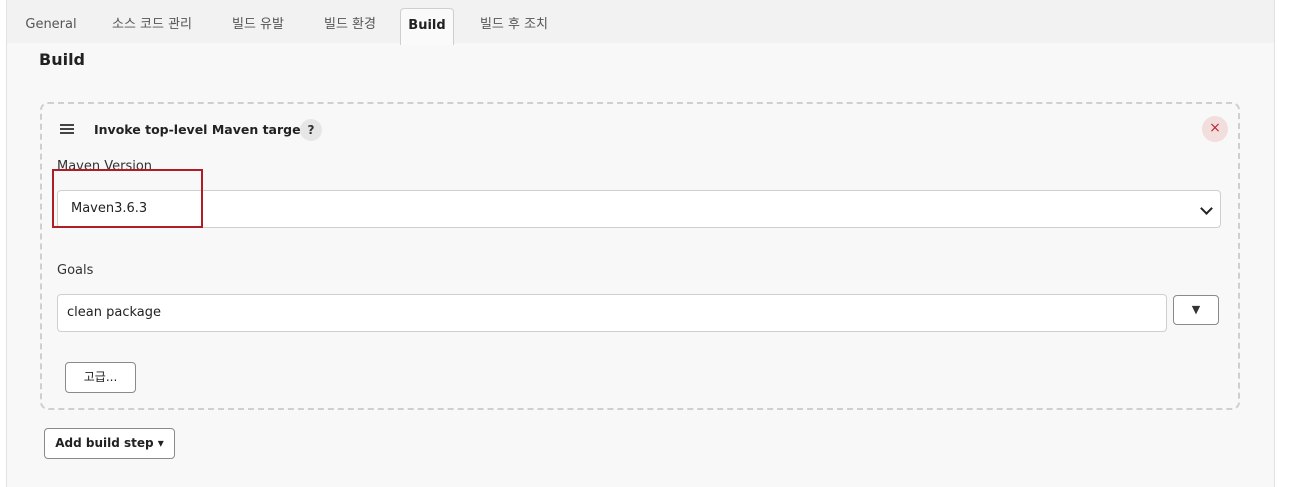  What do you see at coordinates (109, 208) in the screenshot?
I see `maven-version-value: Maven3.6.3` at bounding box center [109, 208].